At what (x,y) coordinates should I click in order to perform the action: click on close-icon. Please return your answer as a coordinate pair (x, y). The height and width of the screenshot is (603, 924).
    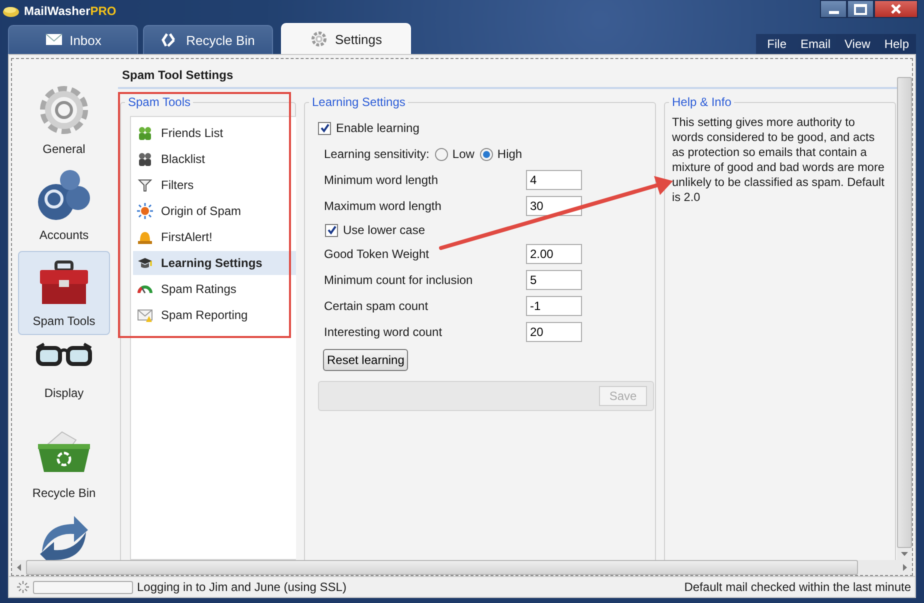
    Looking at the image, I should click on (896, 9).